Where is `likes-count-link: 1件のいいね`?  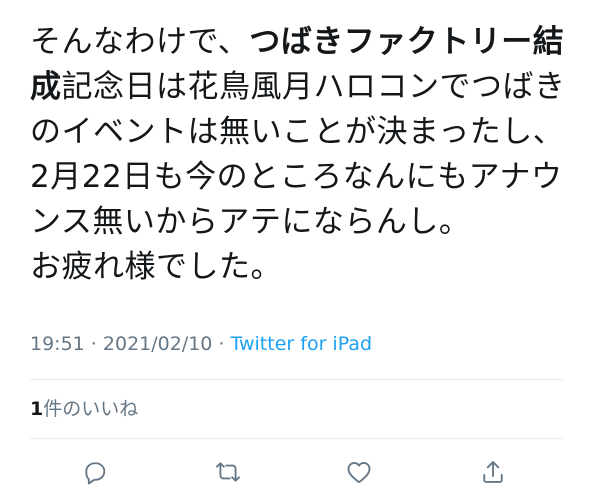
likes-count-link: 1件のいいね is located at coordinates (84, 409).